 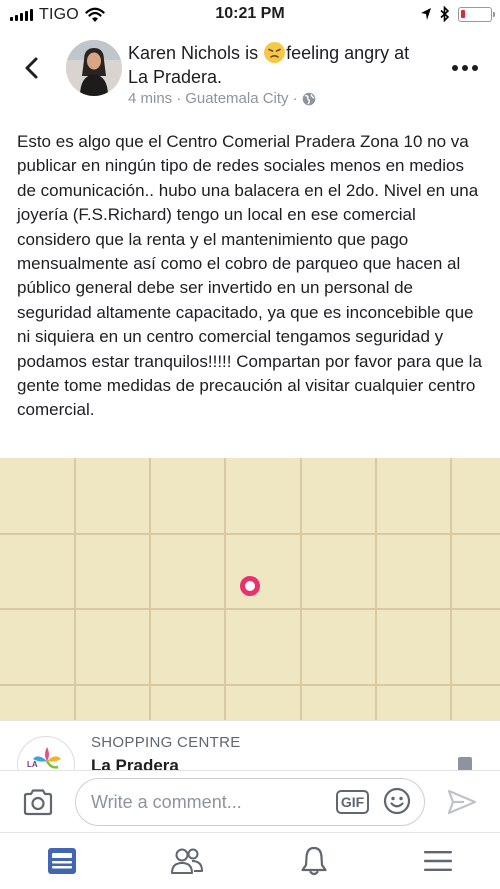 I want to click on status-bar: TIGO 10:21 PM, so click(x=250, y=15).